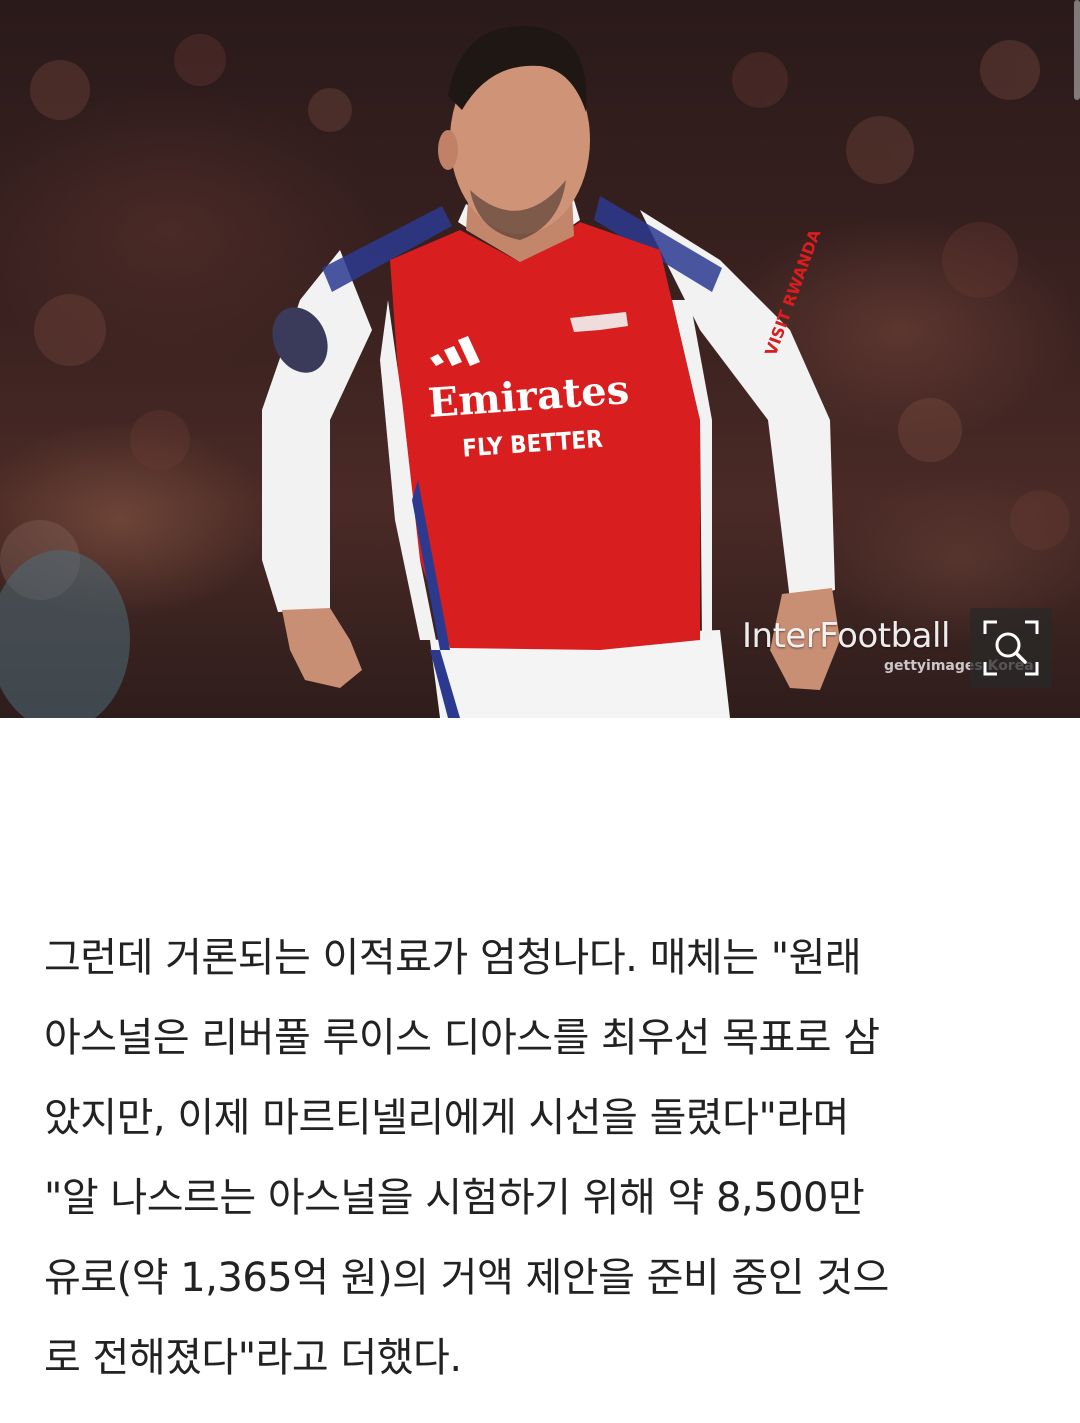 The image size is (1080, 1423). What do you see at coordinates (846, 636) in the screenshot?
I see `watermark-logo: InterFootball` at bounding box center [846, 636].